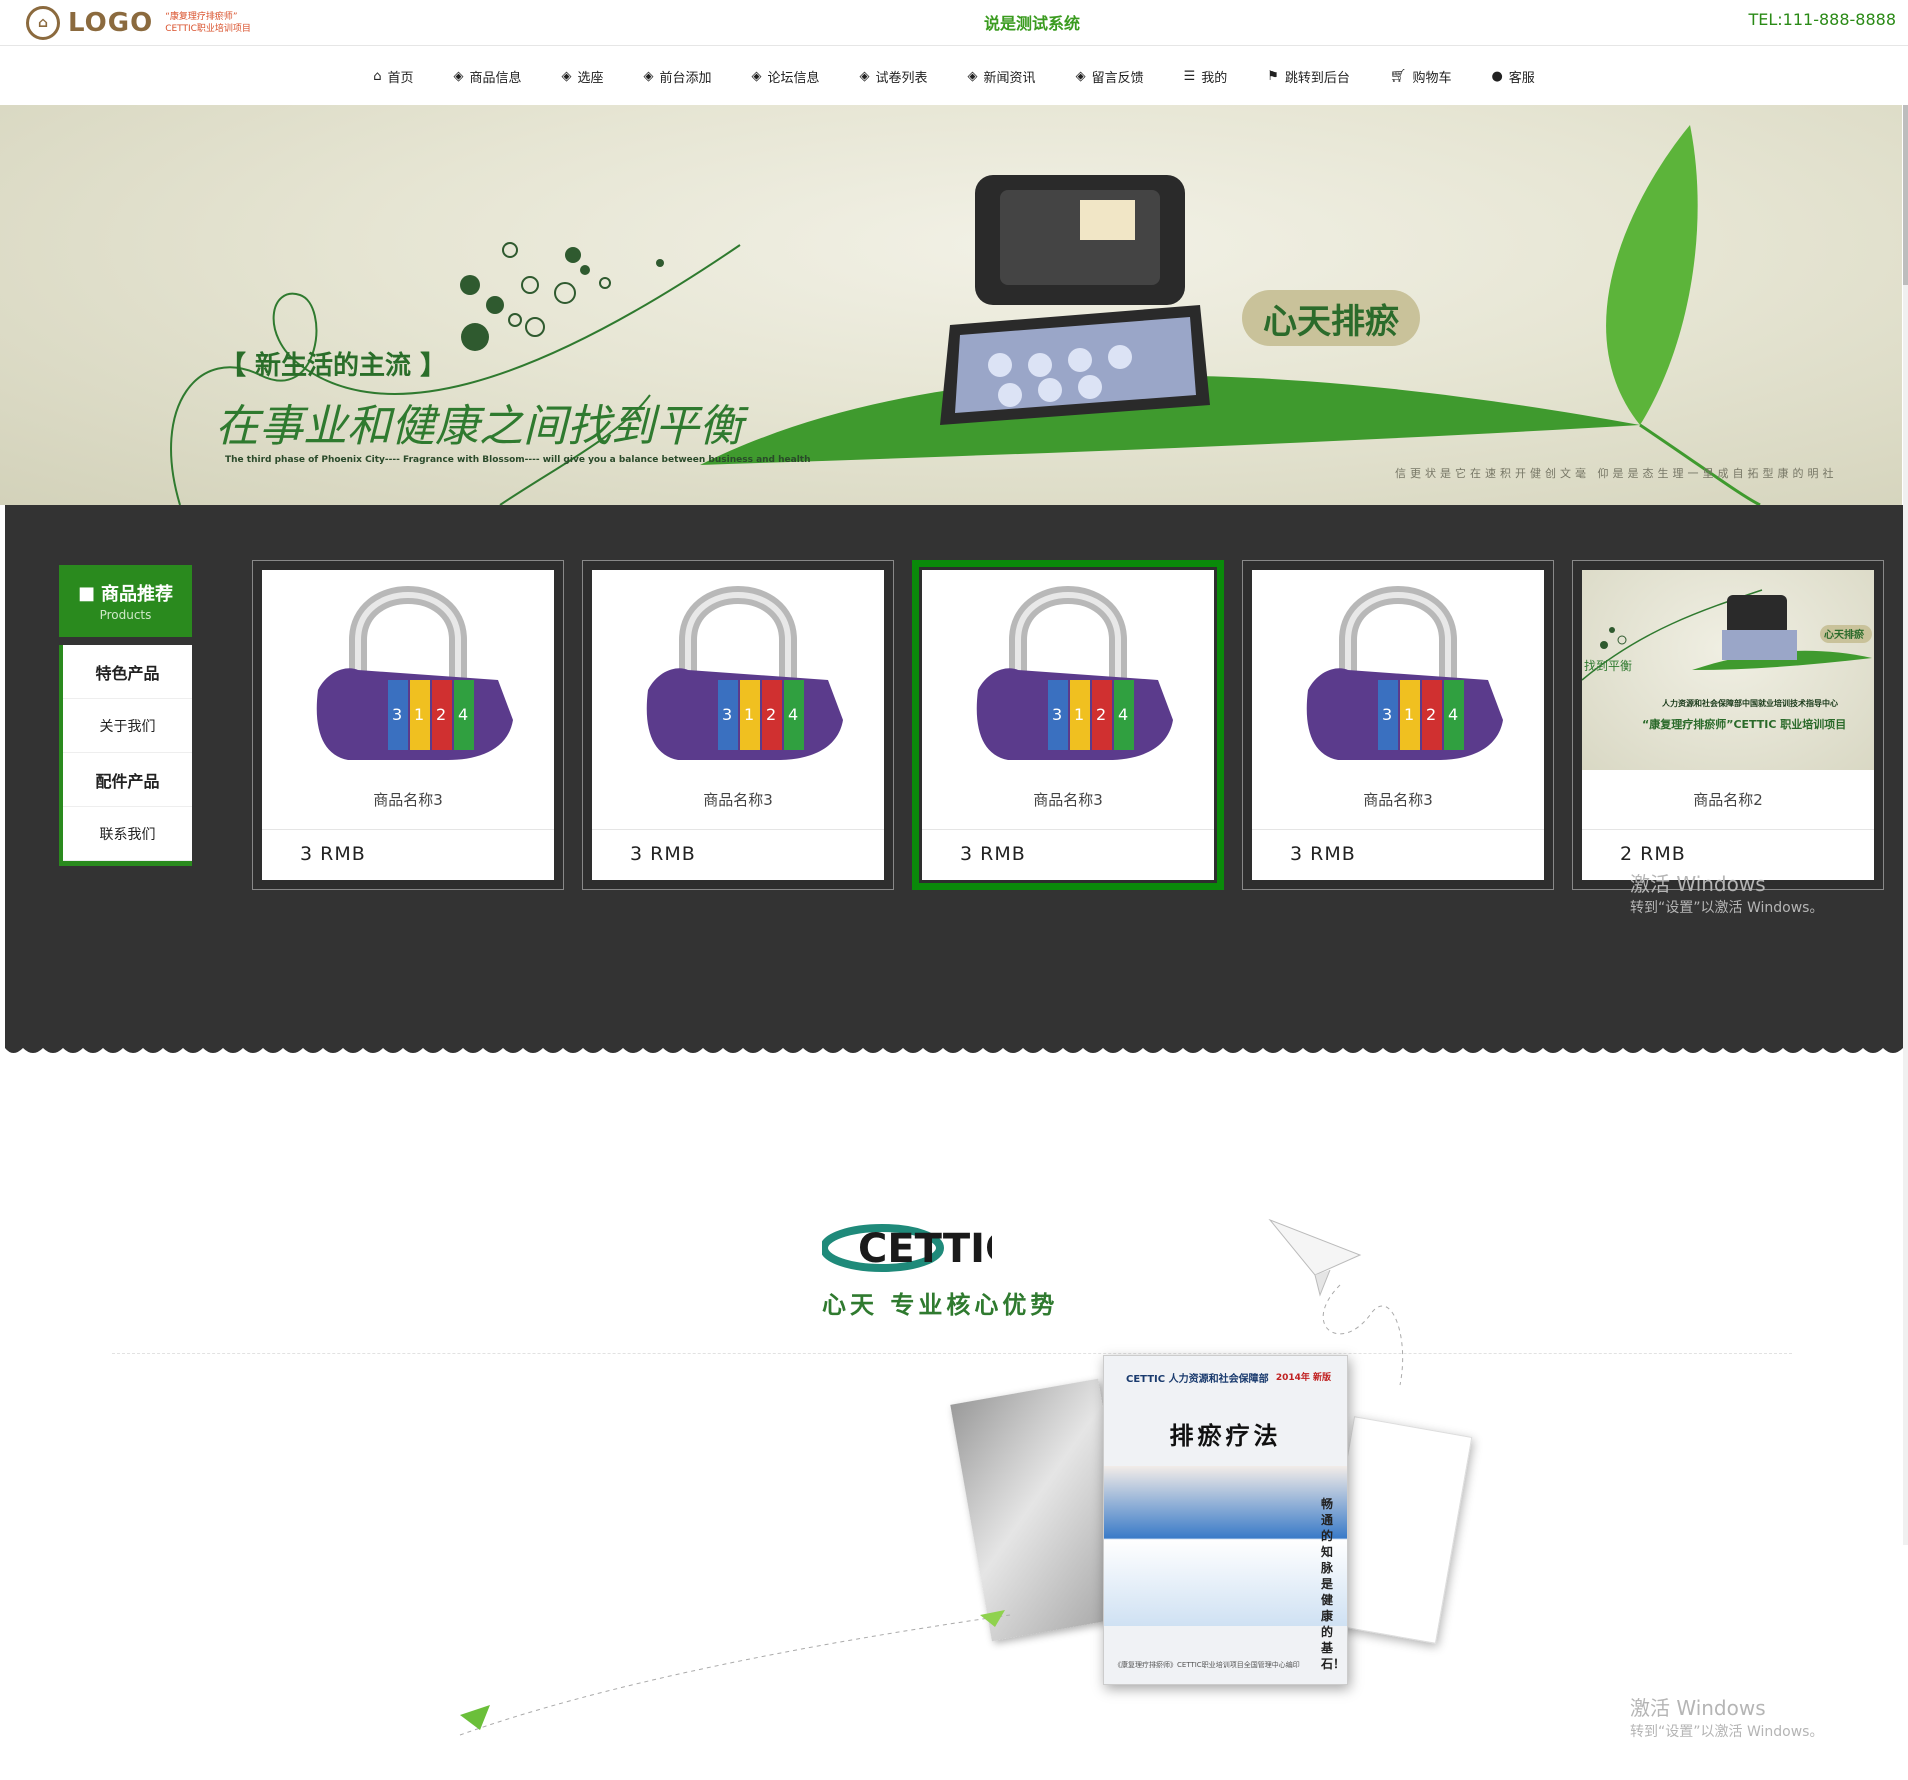 This screenshot has width=1908, height=1780. I want to click on book-footer: 《康复理疗排瘀师》CETTIC职业培训项目全国管理中心编印, so click(1207, 1665).